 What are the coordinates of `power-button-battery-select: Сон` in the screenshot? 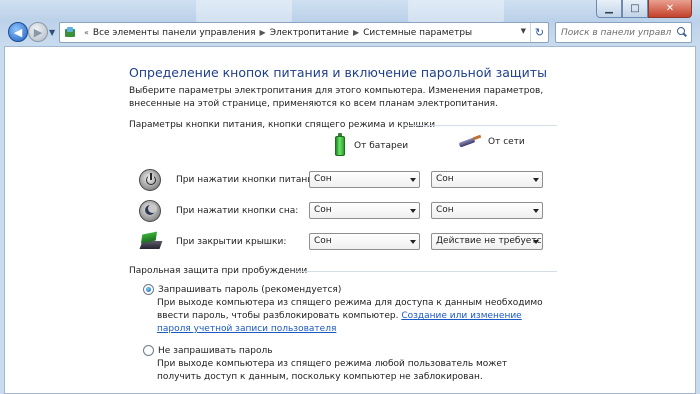 It's located at (364, 179).